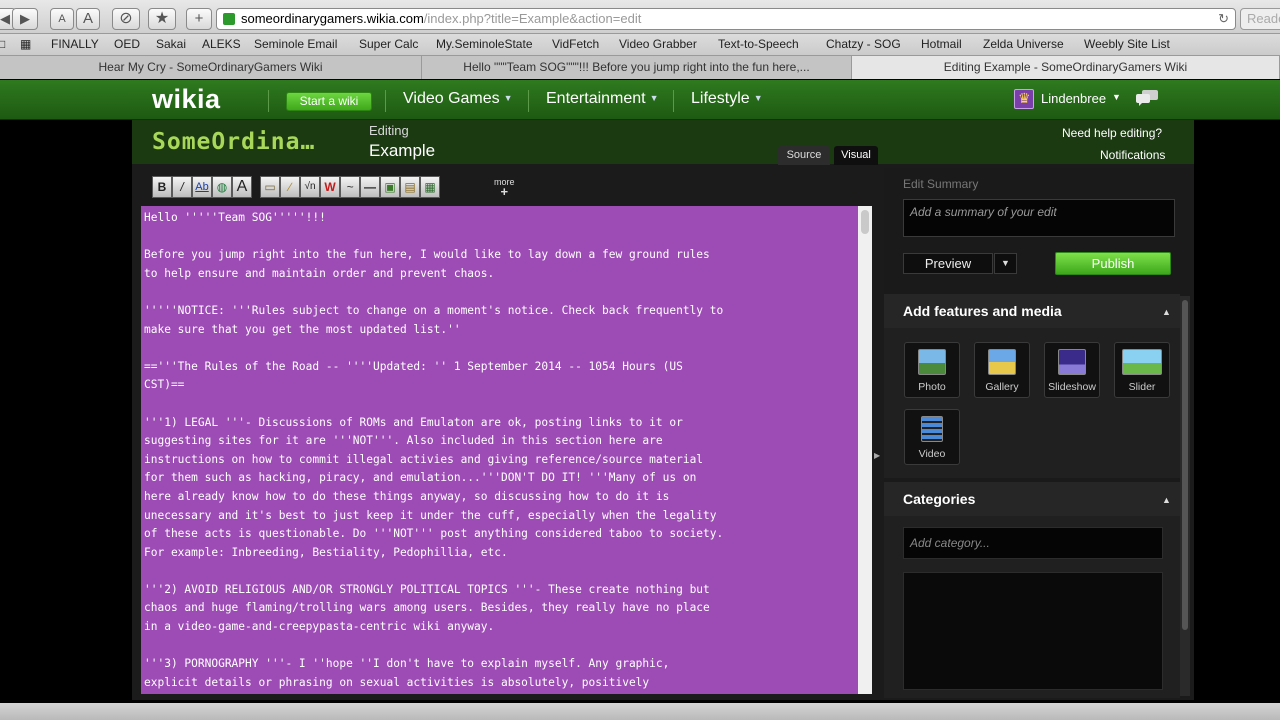 The height and width of the screenshot is (720, 1280). What do you see at coordinates (504, 187) in the screenshot?
I see `more-tools-button: more +` at bounding box center [504, 187].